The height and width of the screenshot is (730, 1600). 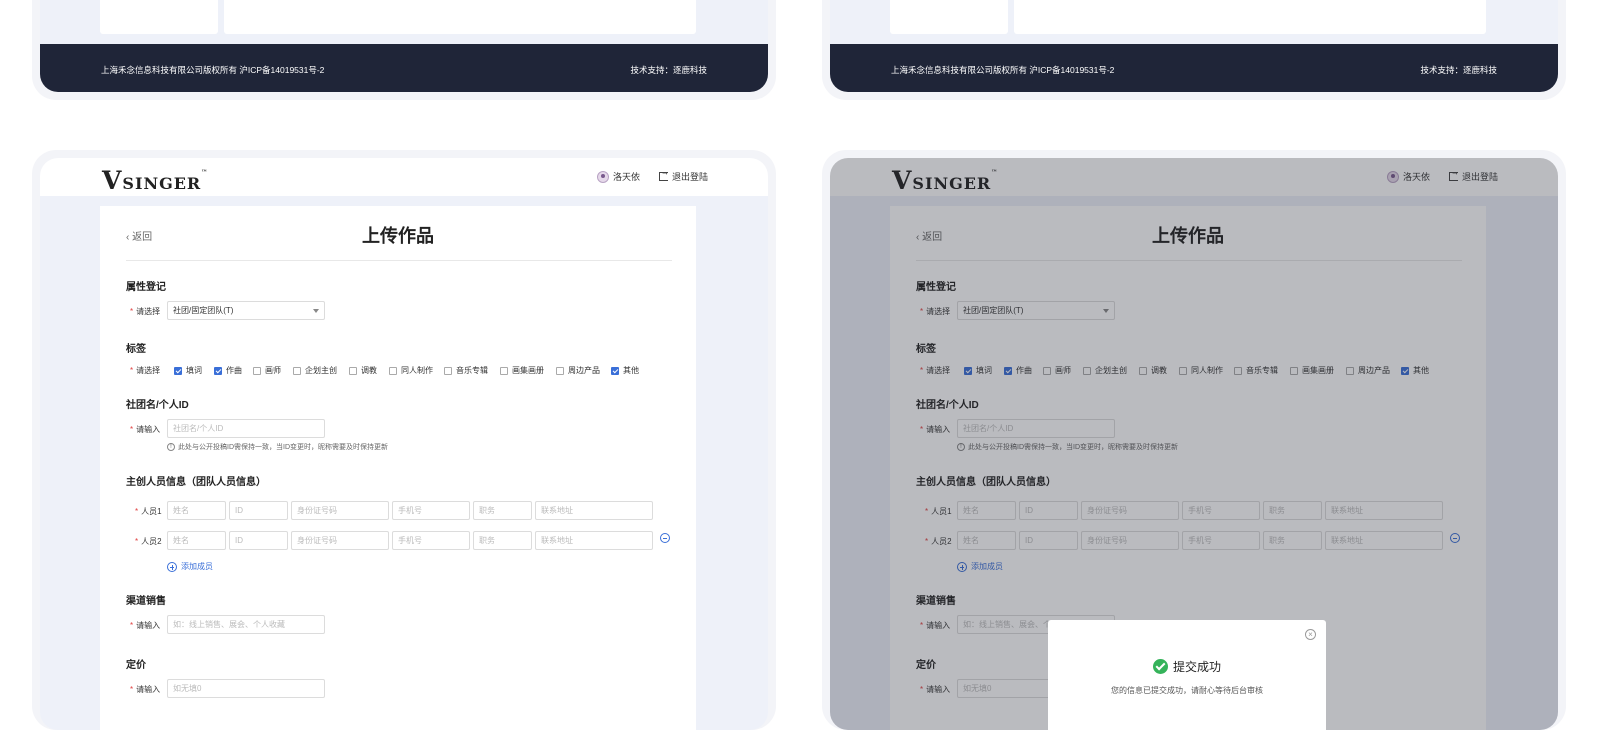 What do you see at coordinates (398, 236) in the screenshot?
I see `page-title: 上传作品` at bounding box center [398, 236].